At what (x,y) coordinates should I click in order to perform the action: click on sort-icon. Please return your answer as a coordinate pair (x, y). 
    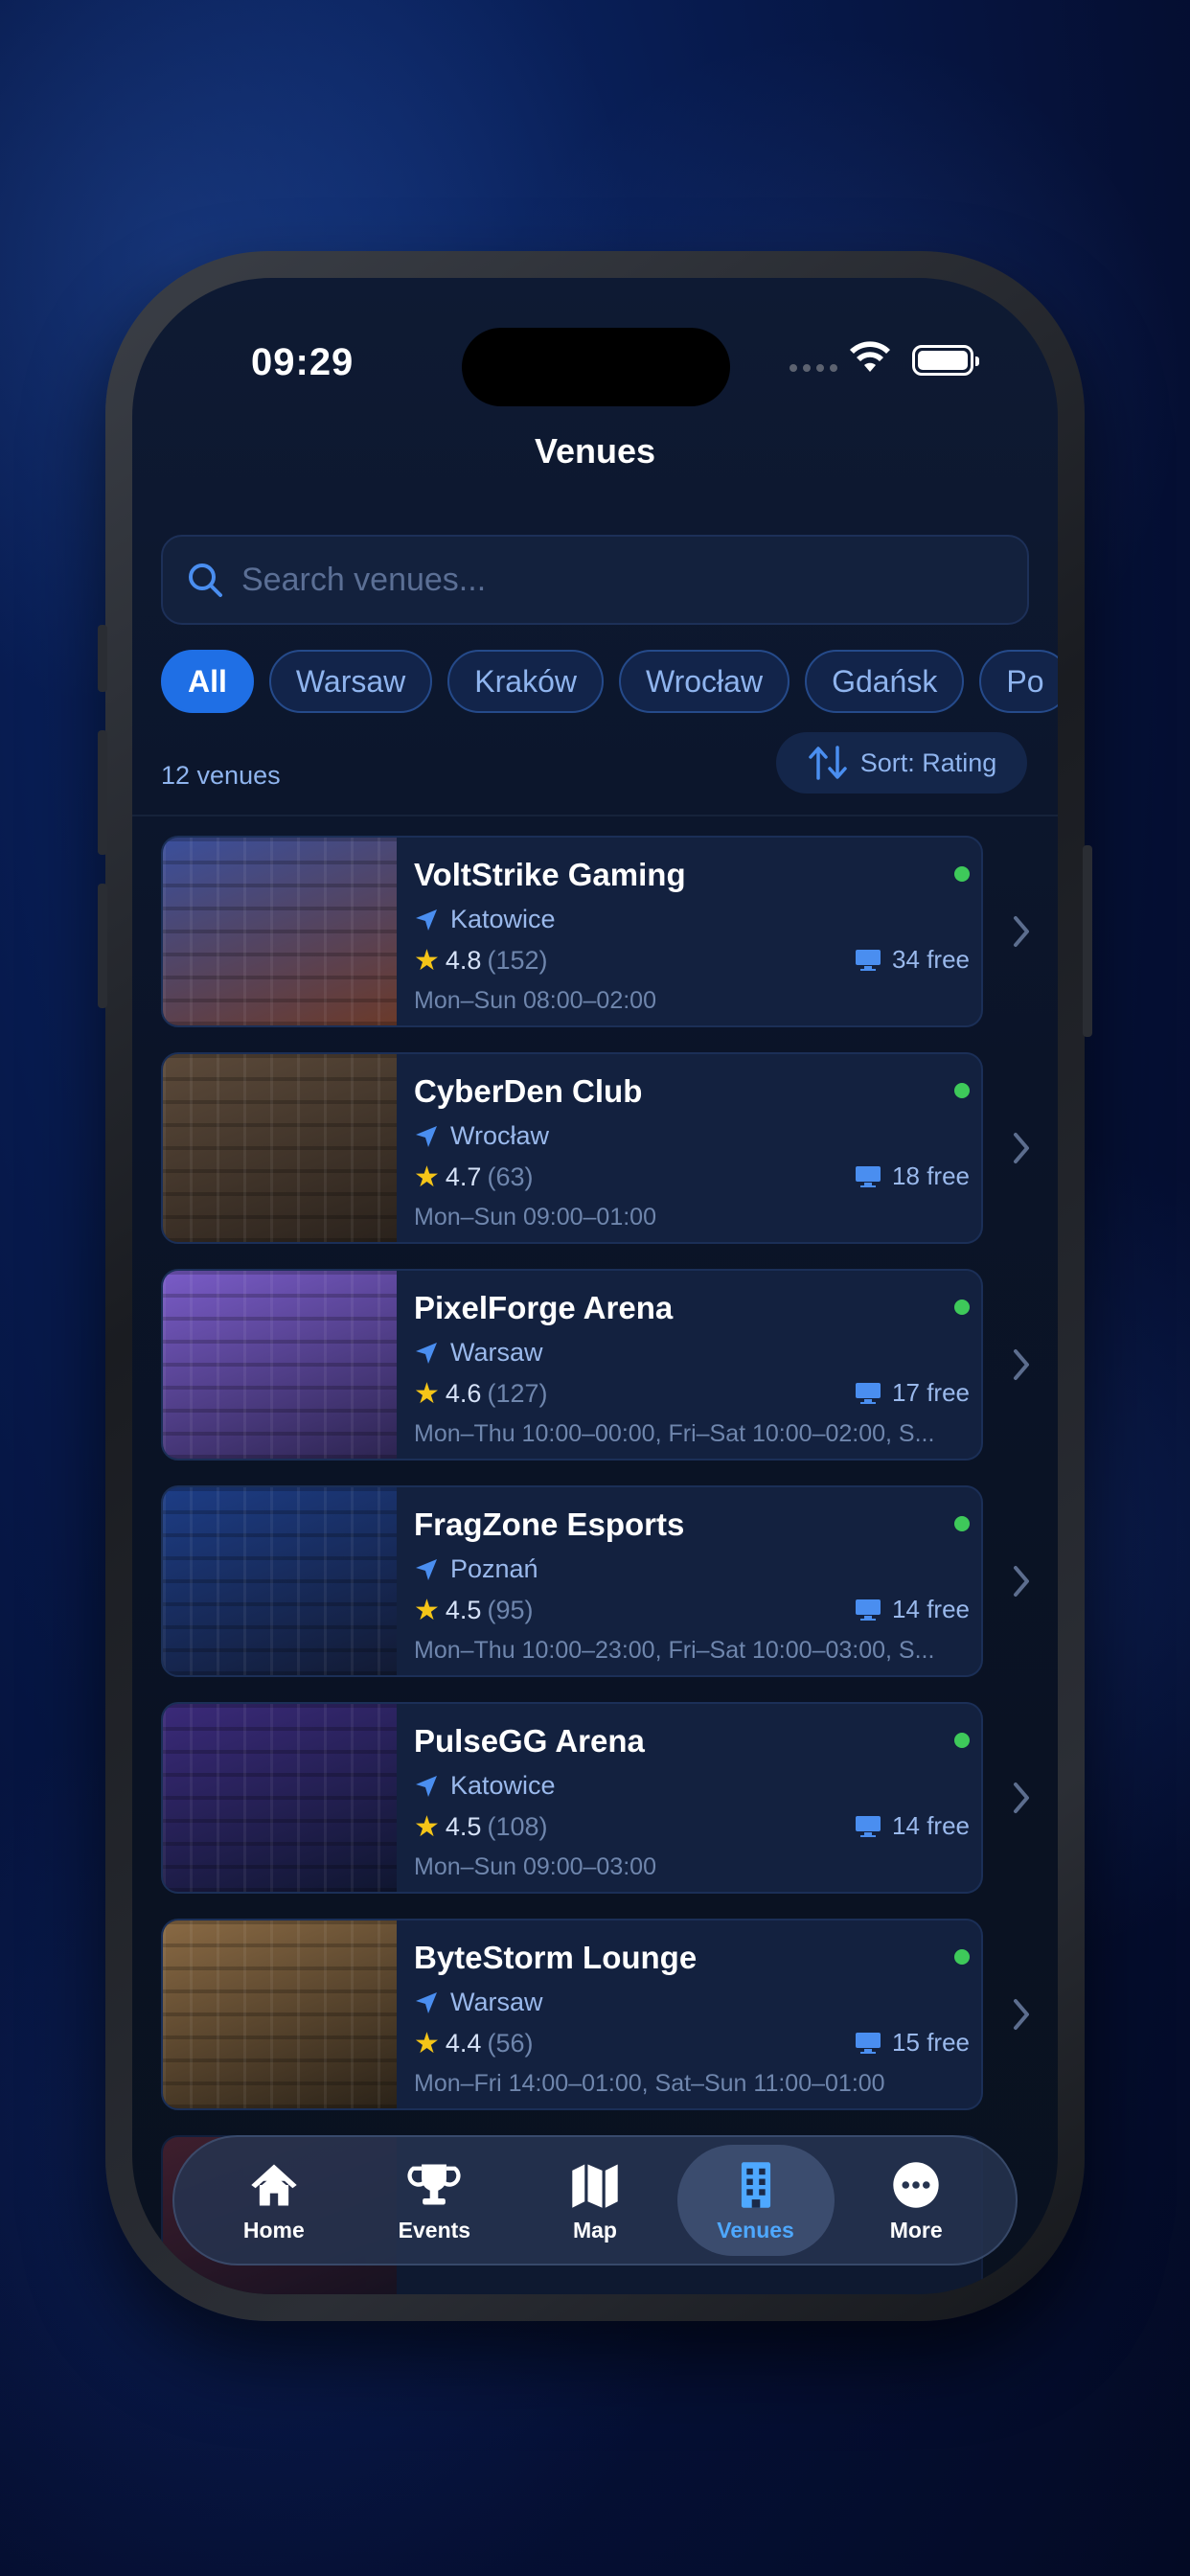
    Looking at the image, I should click on (827, 763).